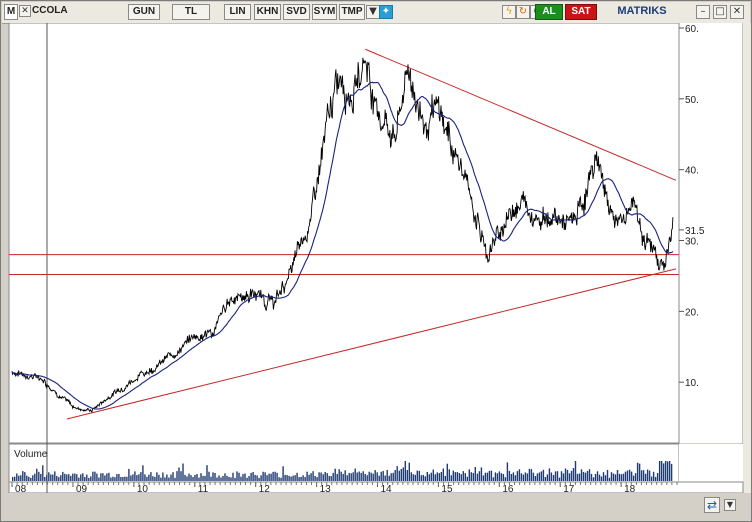  What do you see at coordinates (11, 12) in the screenshot?
I see `app-logo: M` at bounding box center [11, 12].